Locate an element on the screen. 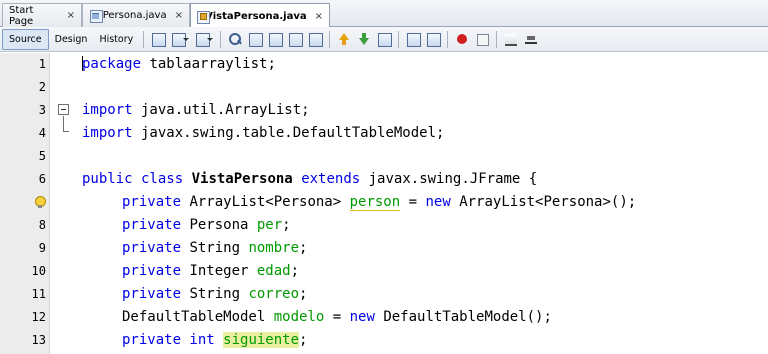 The image size is (768, 354). tab-start-page: Start Page × is located at coordinates (42, 15).